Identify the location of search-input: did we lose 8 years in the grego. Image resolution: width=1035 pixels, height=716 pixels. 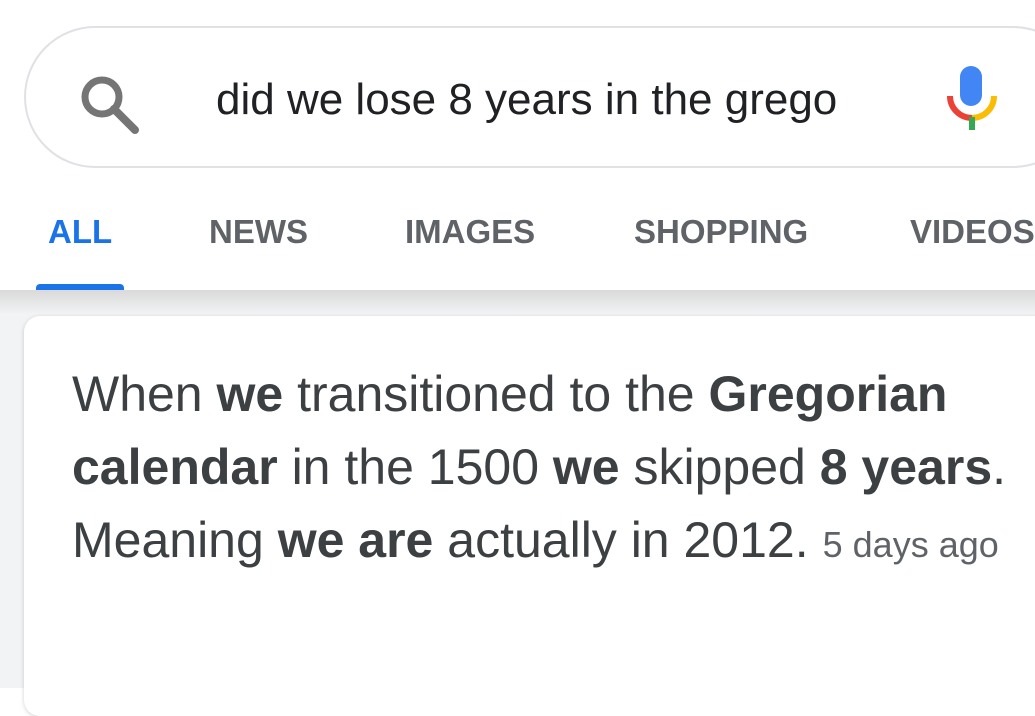
(546, 100).